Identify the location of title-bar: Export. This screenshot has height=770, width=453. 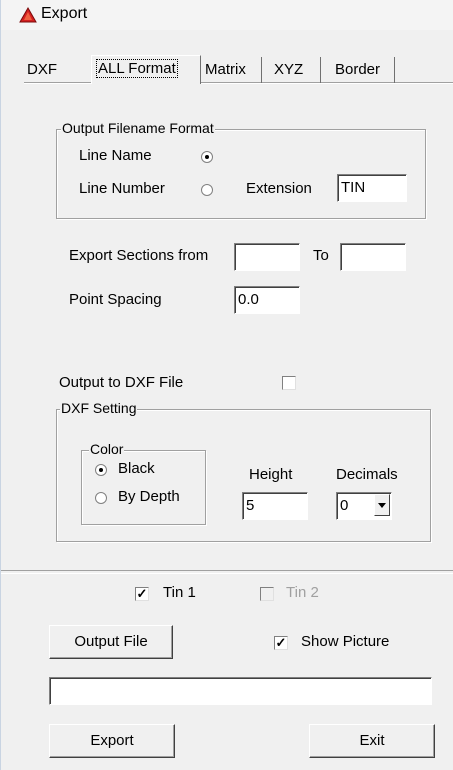
(227, 15).